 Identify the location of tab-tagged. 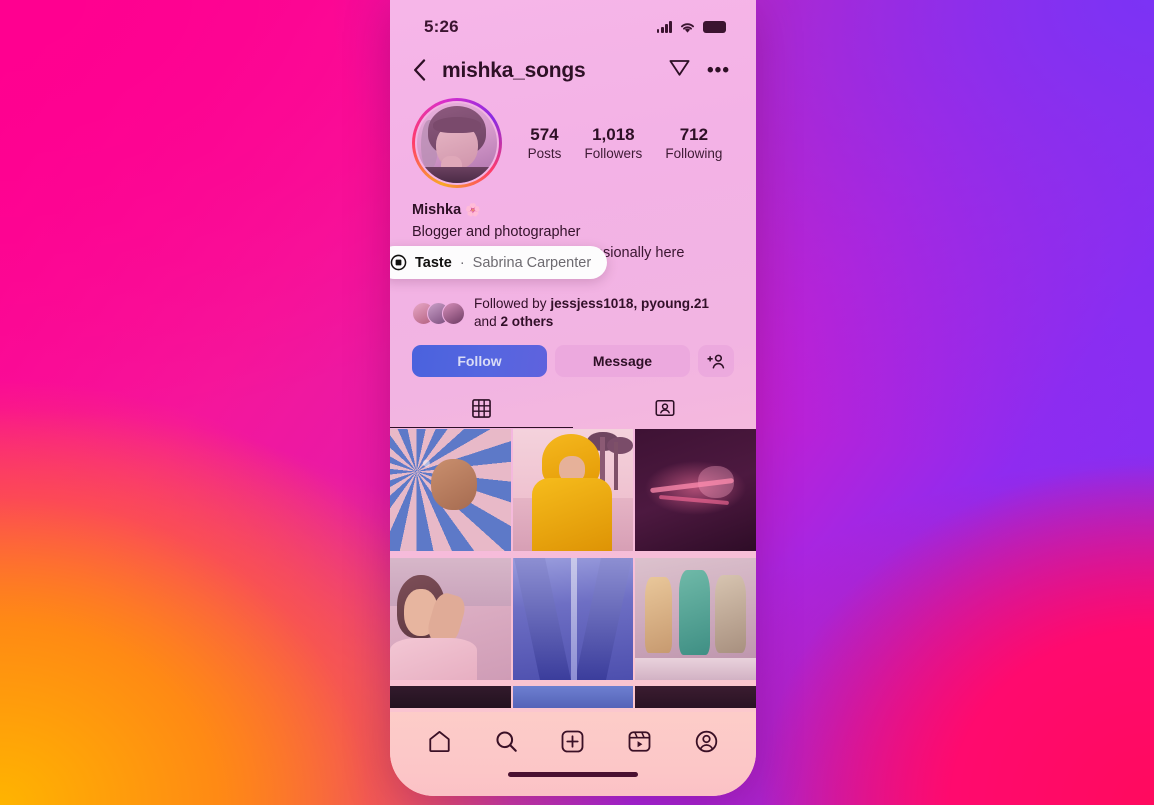
(664, 408).